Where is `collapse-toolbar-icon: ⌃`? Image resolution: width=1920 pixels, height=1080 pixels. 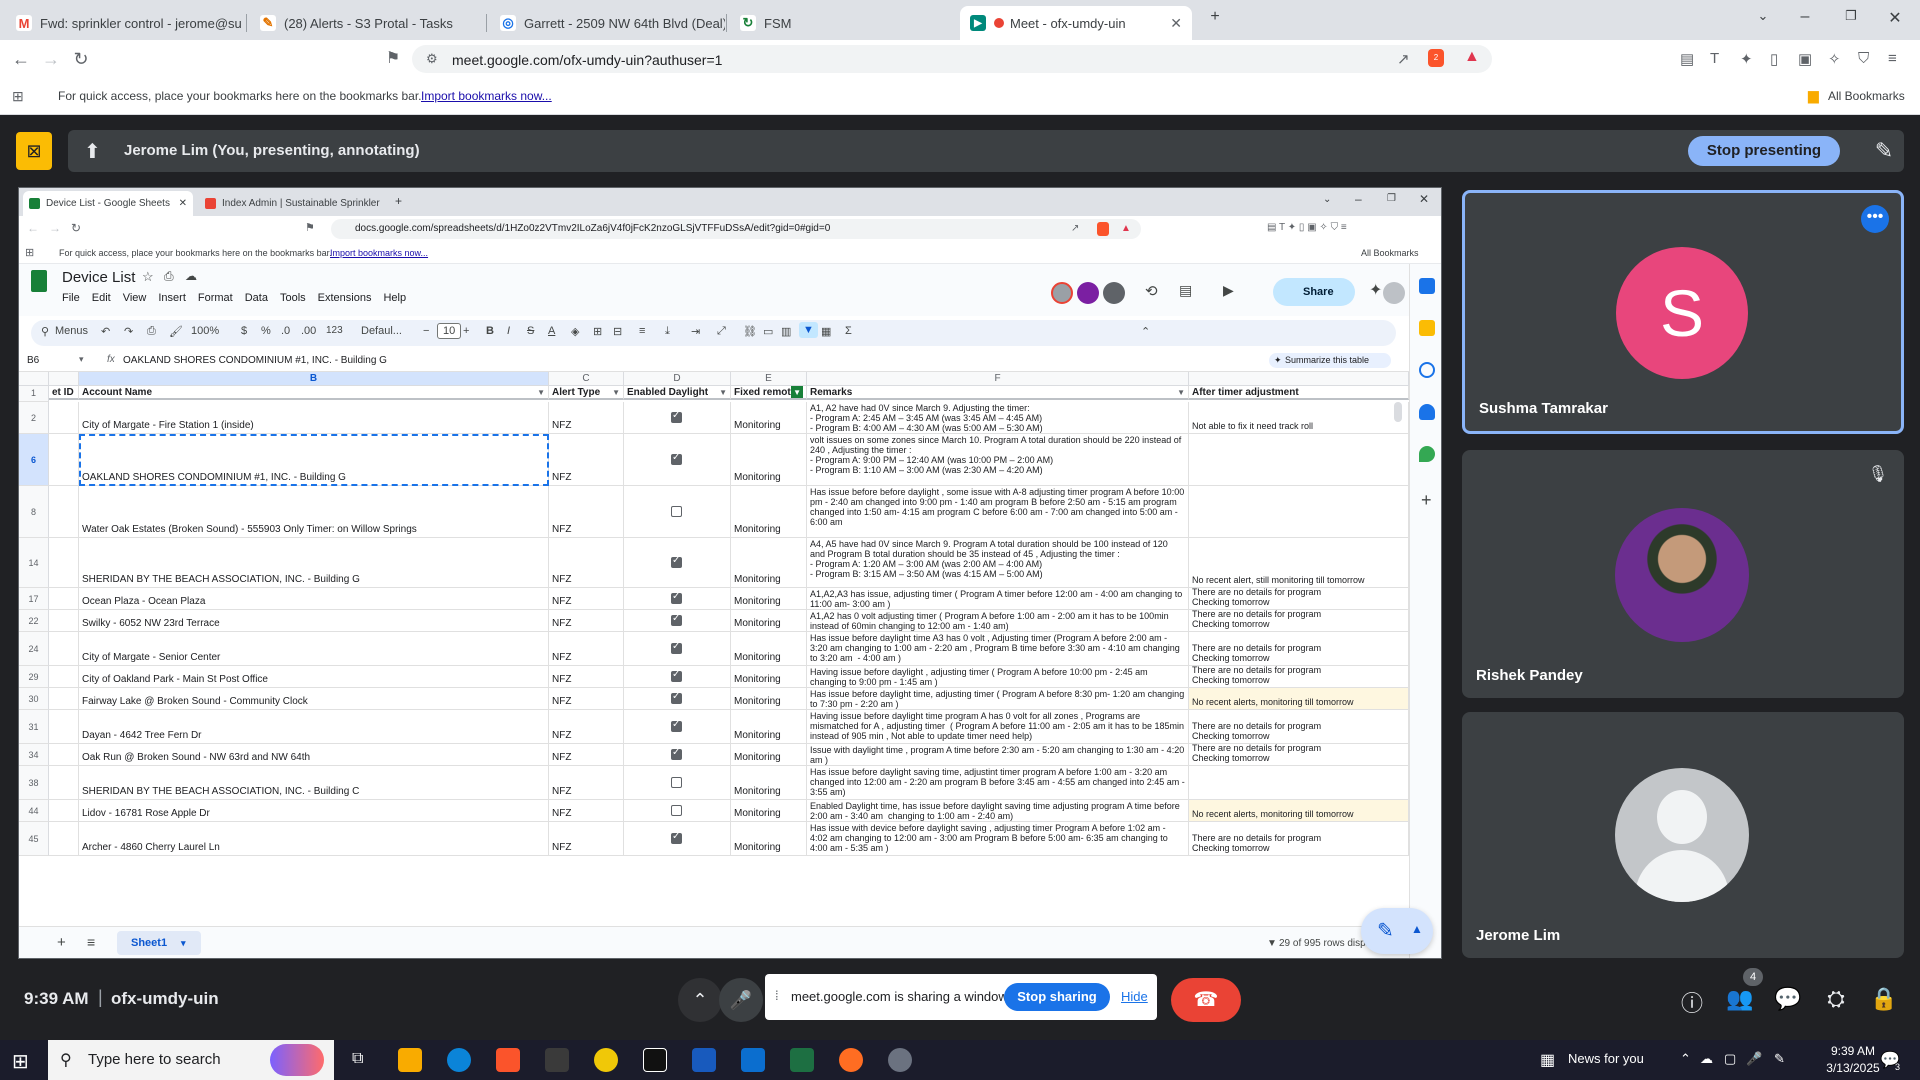
collapse-toolbar-icon: ⌃ is located at coordinates (1145, 331).